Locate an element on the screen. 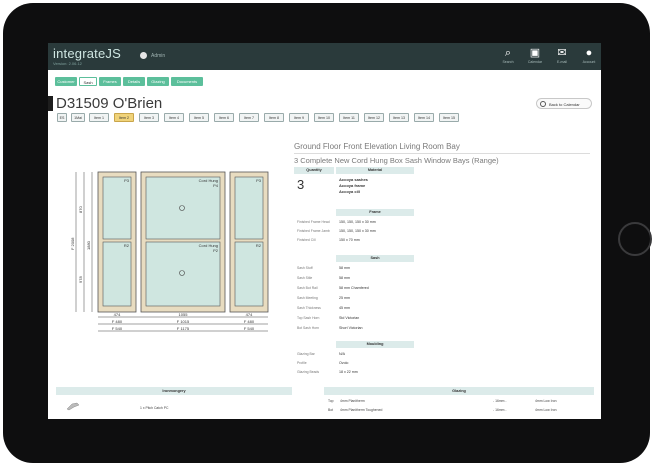 The image size is (653, 466). item-button: Item 6 is located at coordinates (224, 117).